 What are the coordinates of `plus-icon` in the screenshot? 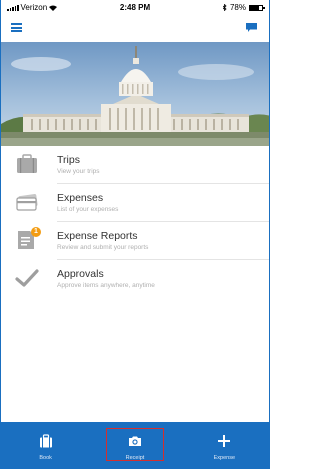 It's located at (224, 441).